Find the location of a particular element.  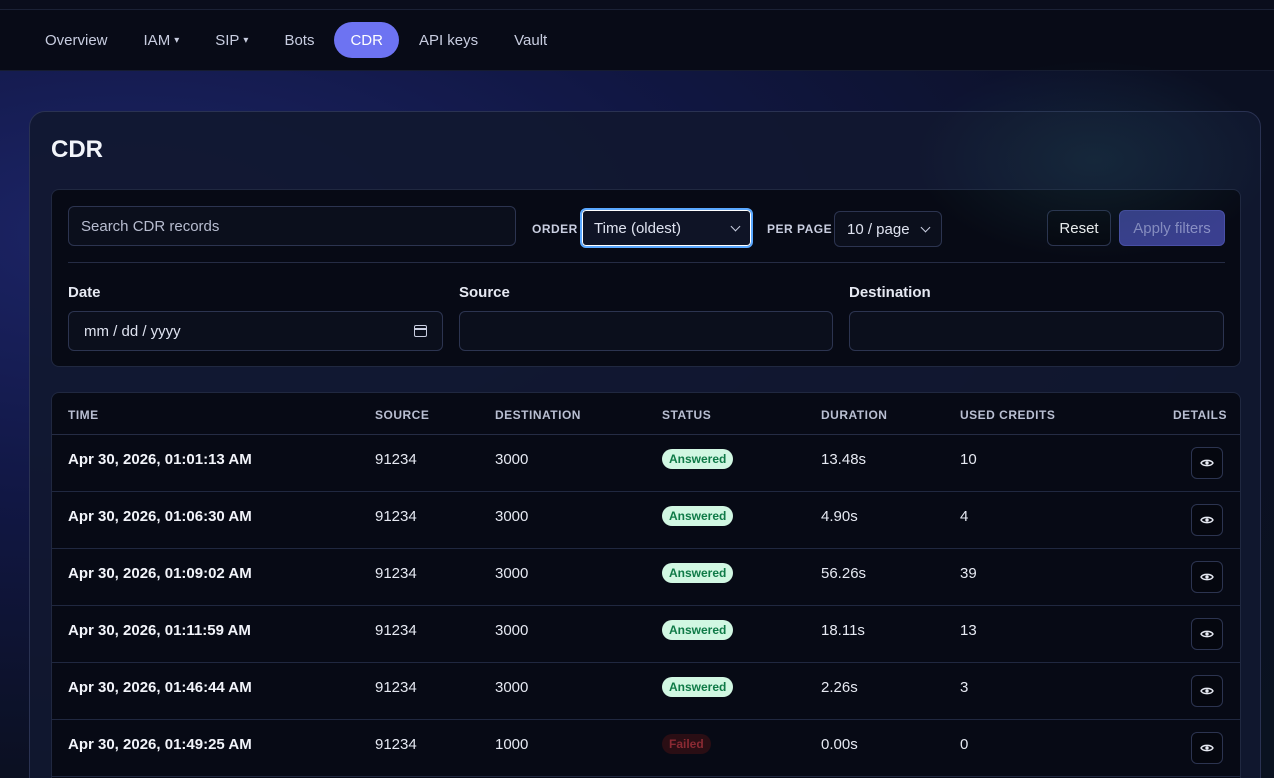

nav-item-label: SIP is located at coordinates (227, 40).